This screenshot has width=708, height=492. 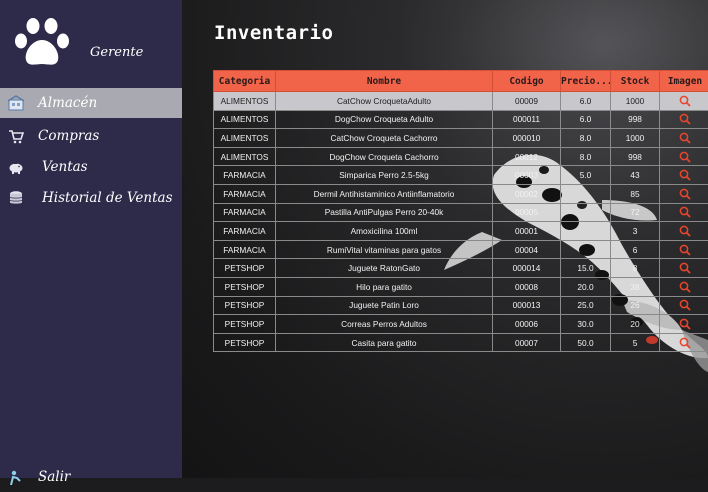 I want to click on table-row: PETSHOPCasita para gatito0000750.05, so click(x=461, y=342).